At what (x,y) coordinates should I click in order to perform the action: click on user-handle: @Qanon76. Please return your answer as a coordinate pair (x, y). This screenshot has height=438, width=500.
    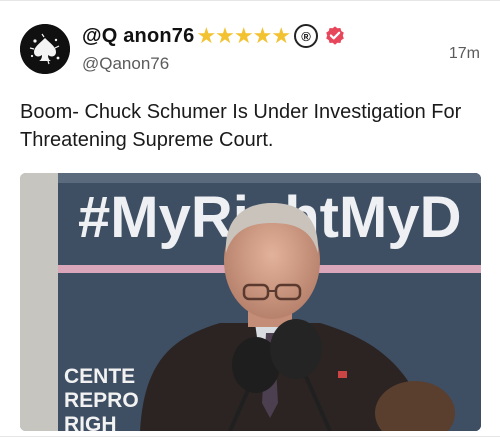
    Looking at the image, I should click on (125, 64).